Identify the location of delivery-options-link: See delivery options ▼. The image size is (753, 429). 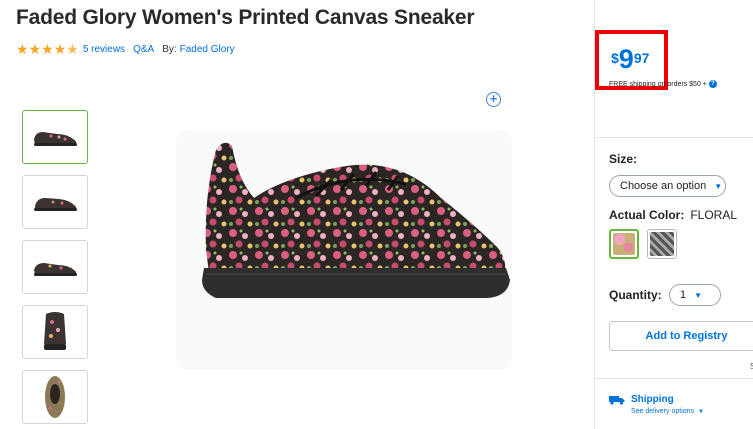
(667, 411).